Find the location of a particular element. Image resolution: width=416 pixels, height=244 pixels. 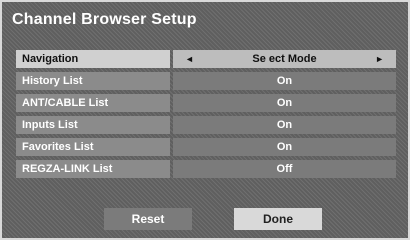

menu-row-label: Navigation is located at coordinates (93, 59).